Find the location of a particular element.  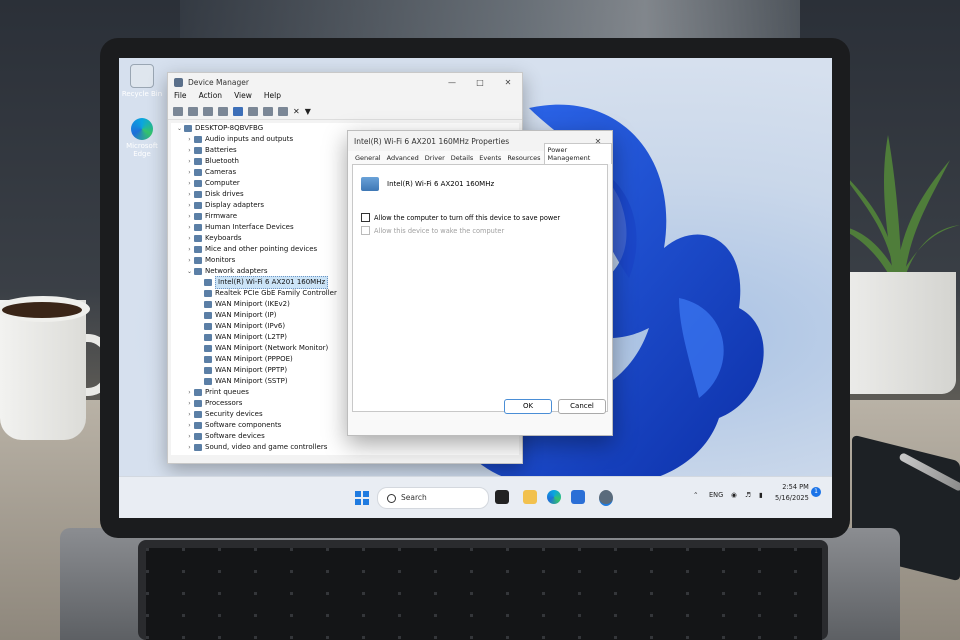

tab-events: Events is located at coordinates (490, 158).